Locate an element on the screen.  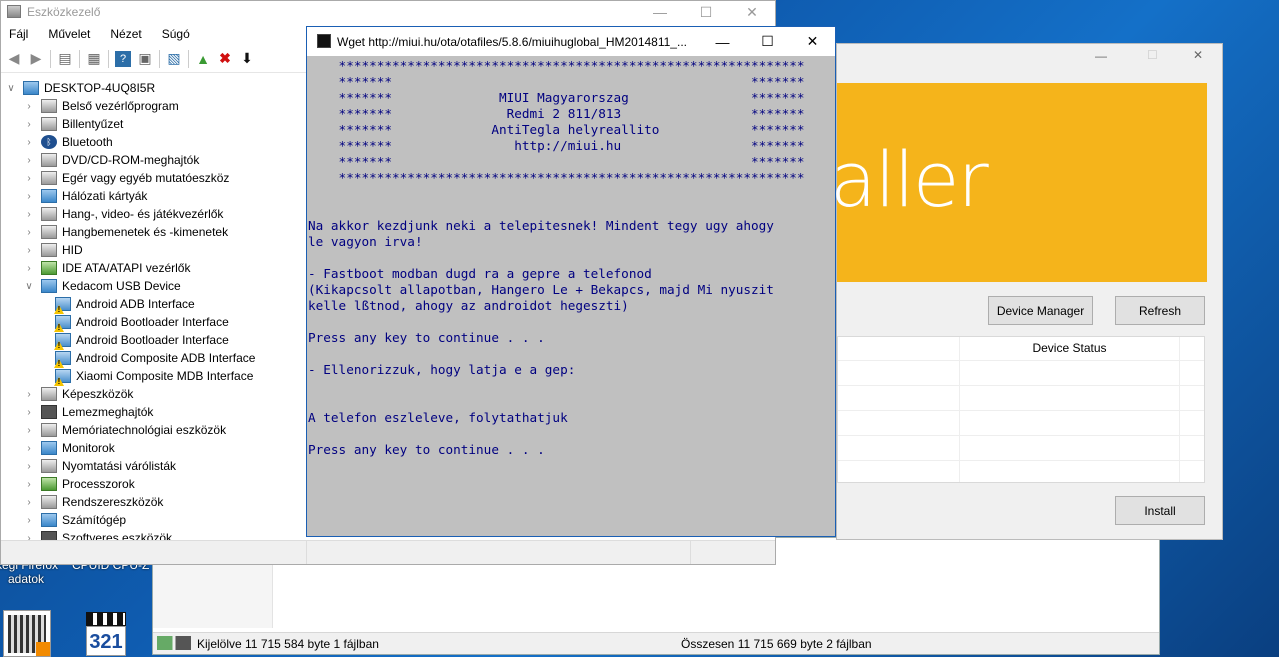
mediaplayer-icon: 321 is located at coordinates (106, 633).